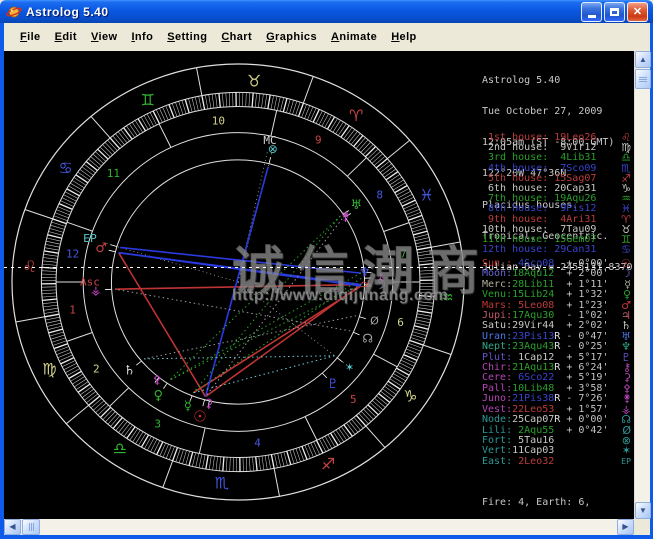 The width and height of the screenshot is (653, 539). What do you see at coordinates (326, 11) in the screenshot?
I see `title-bar: Astrolog 5.40 ✕` at bounding box center [326, 11].